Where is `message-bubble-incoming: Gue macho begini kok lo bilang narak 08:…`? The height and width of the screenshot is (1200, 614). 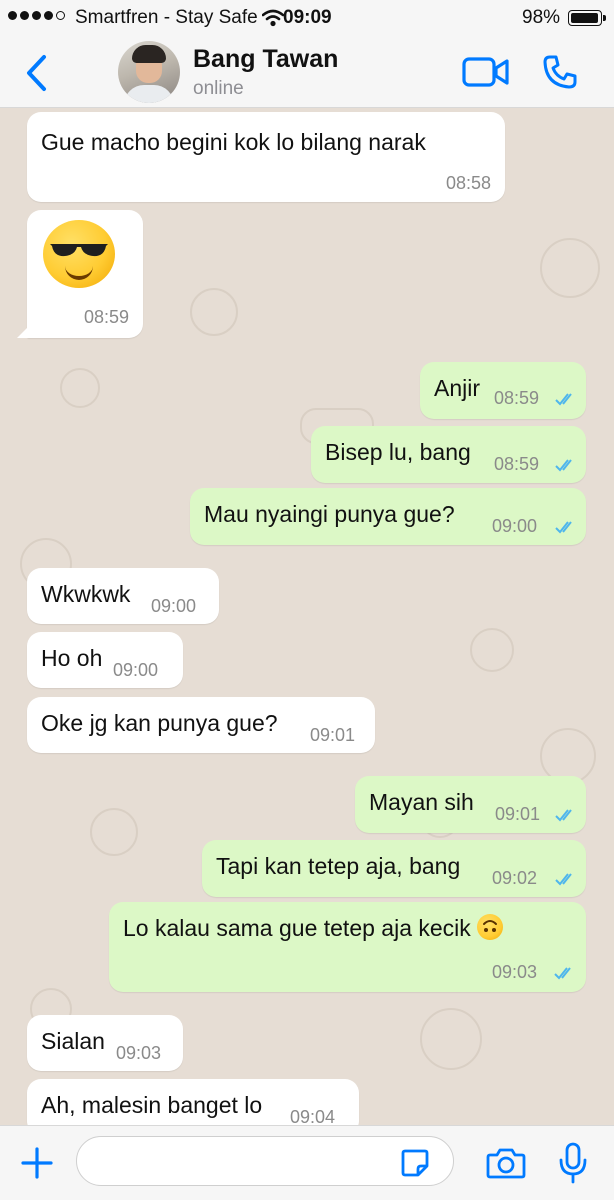 message-bubble-incoming: Gue macho begini kok lo bilang narak 08:… is located at coordinates (266, 157).